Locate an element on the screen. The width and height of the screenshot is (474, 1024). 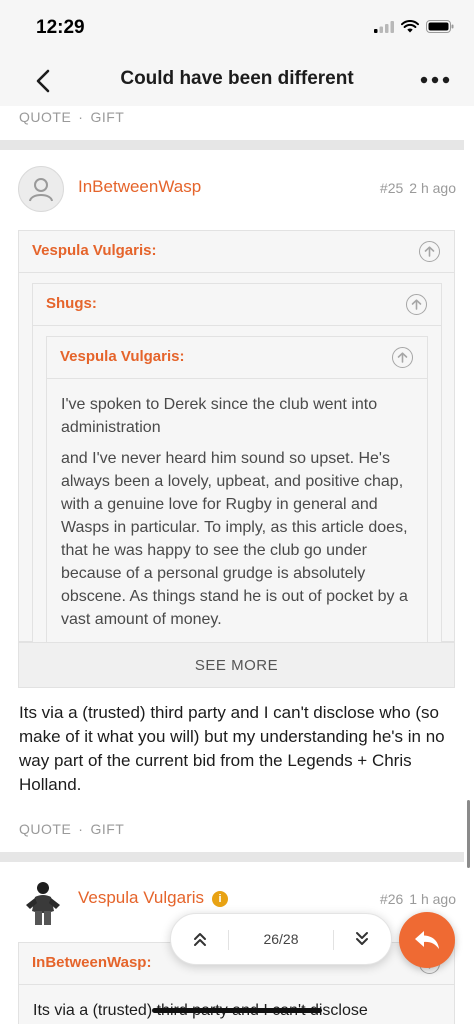
status-time: 12:29 is located at coordinates (60, 27).